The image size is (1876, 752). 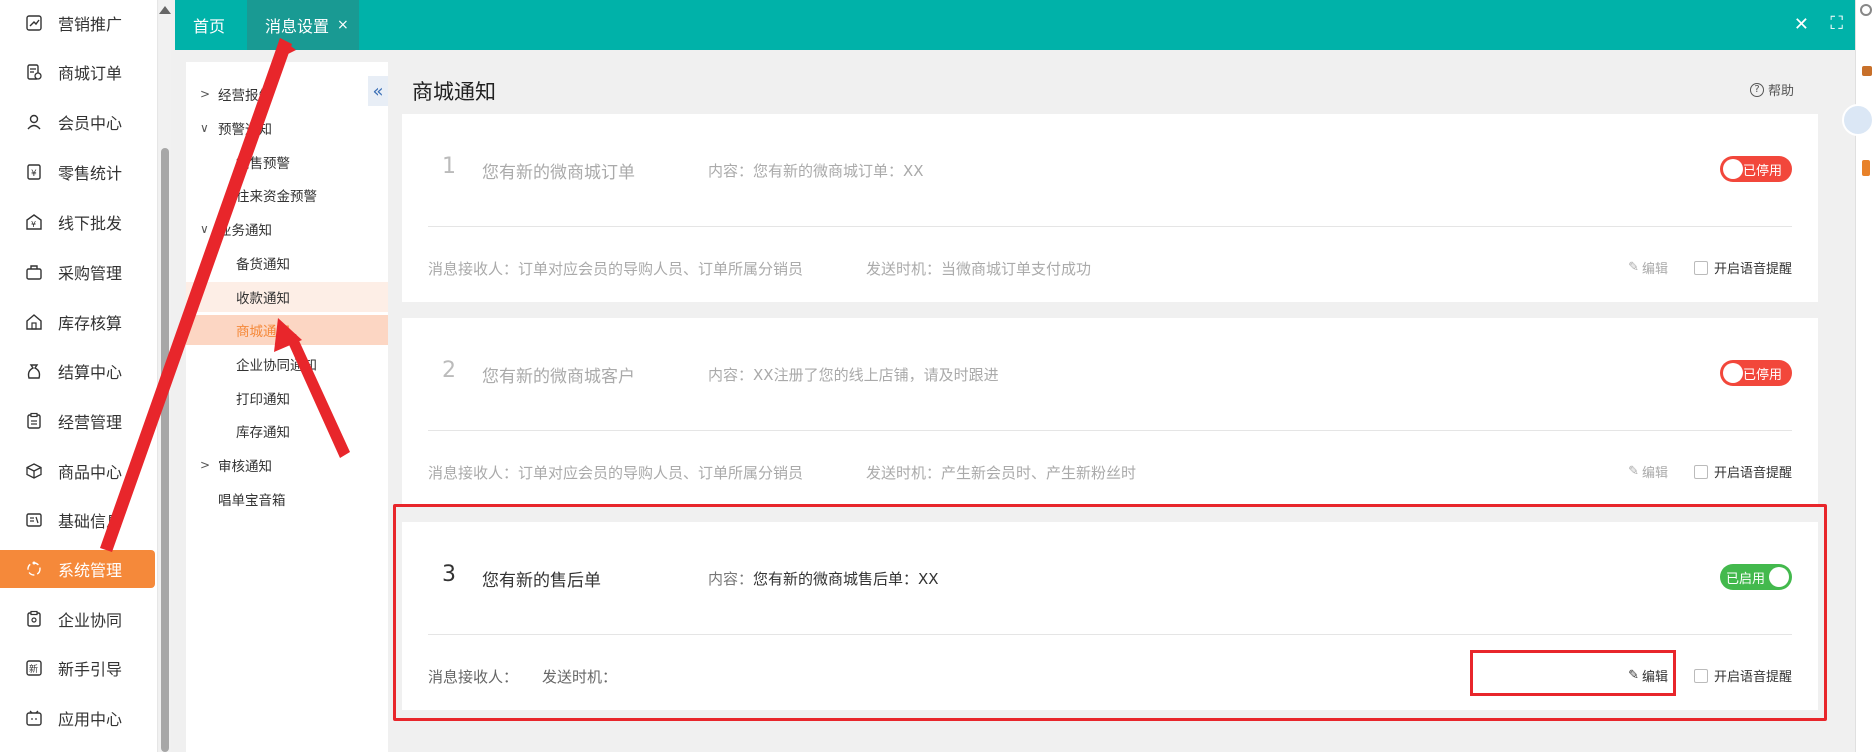 What do you see at coordinates (287, 465) in the screenshot?
I see `subnav-group-audit: > 审核通知` at bounding box center [287, 465].